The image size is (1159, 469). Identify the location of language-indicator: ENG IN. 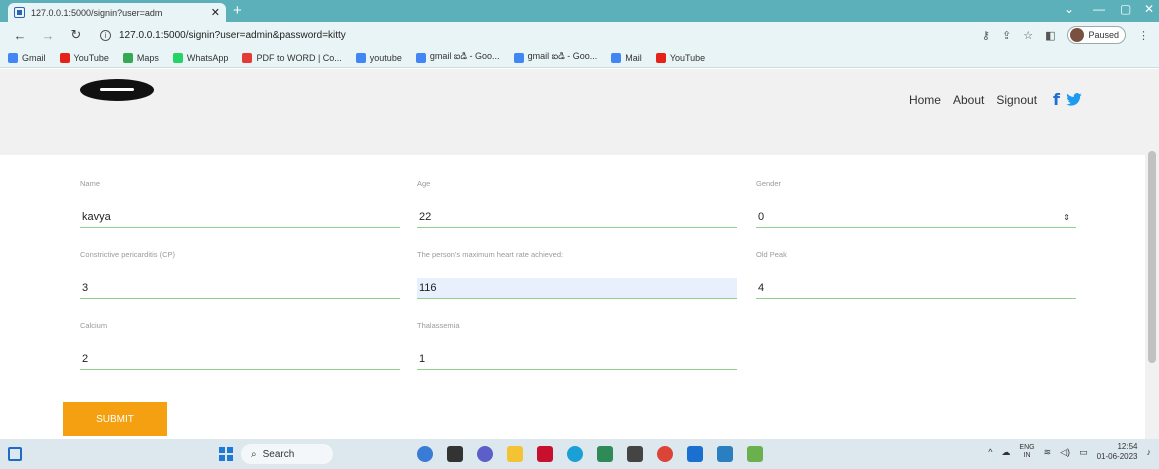
(1026, 452).